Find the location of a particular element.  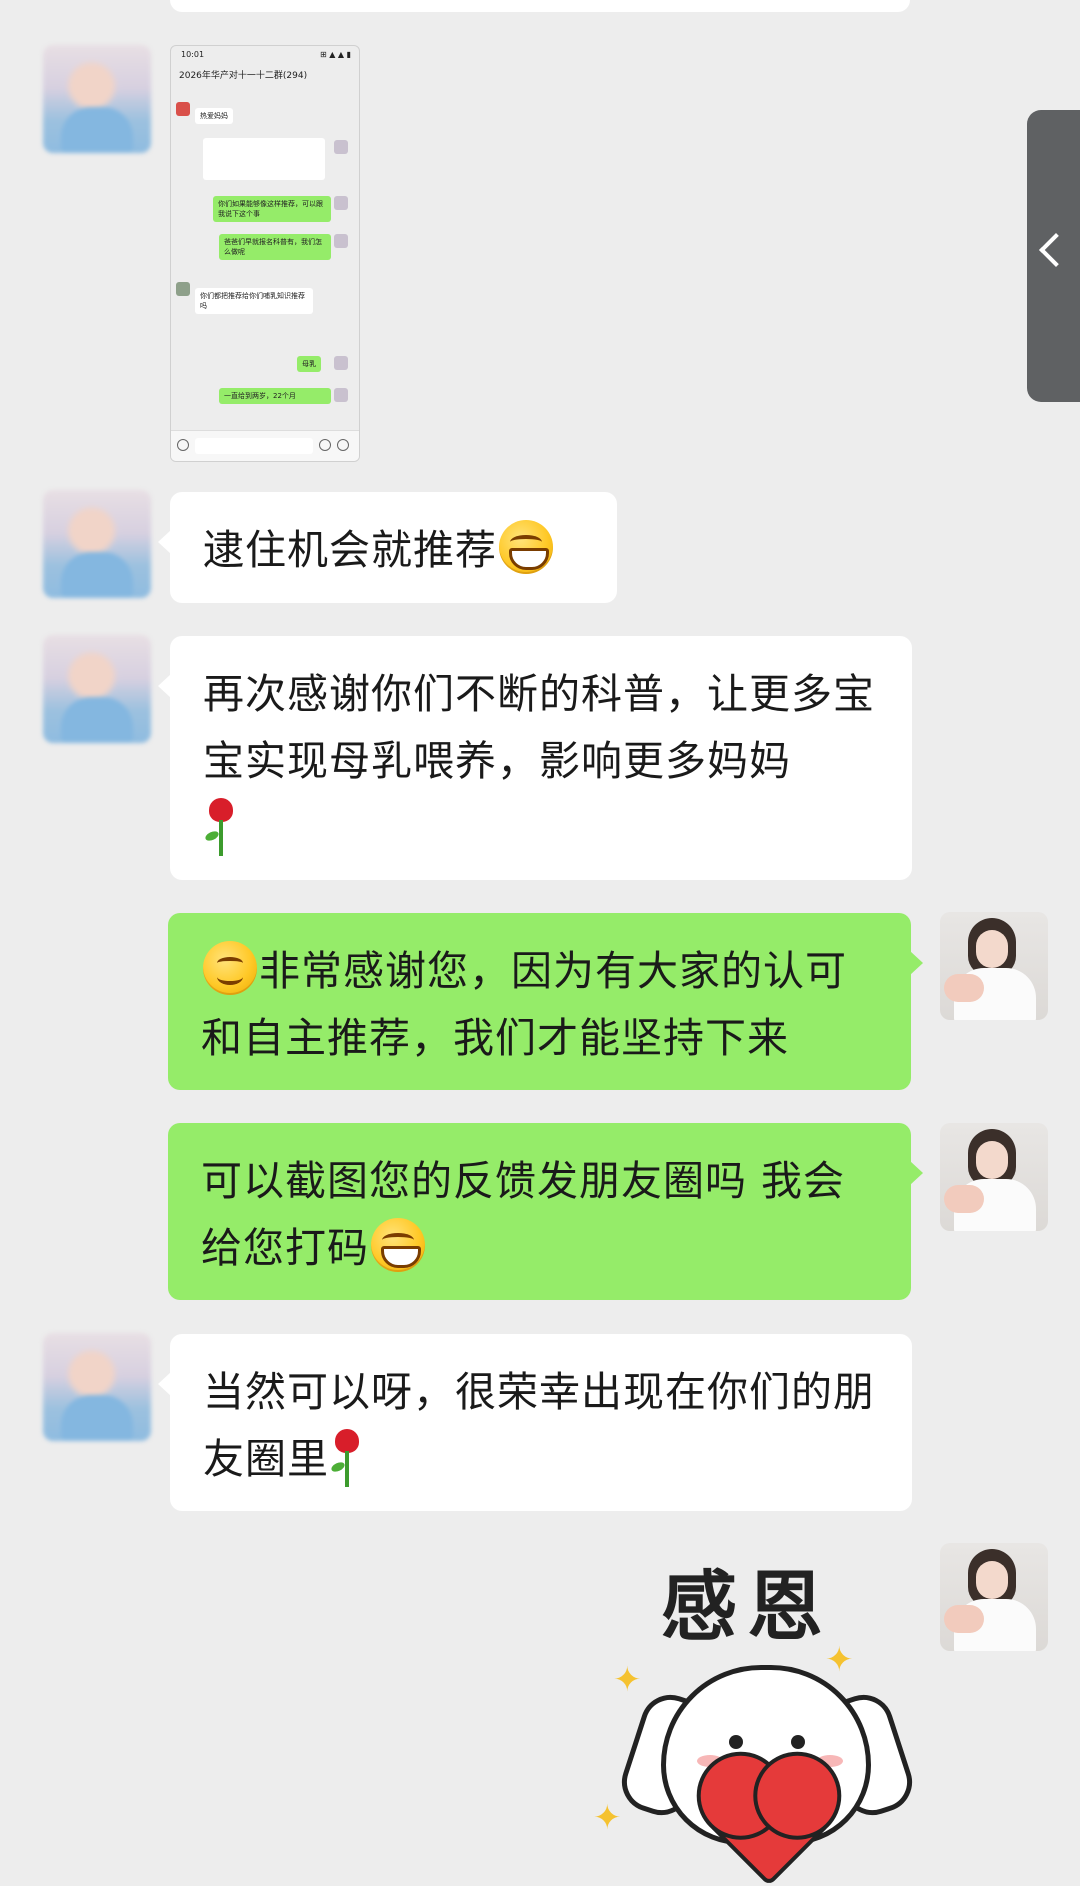

laughing-face-emoji-icon is located at coordinates (526, 547).